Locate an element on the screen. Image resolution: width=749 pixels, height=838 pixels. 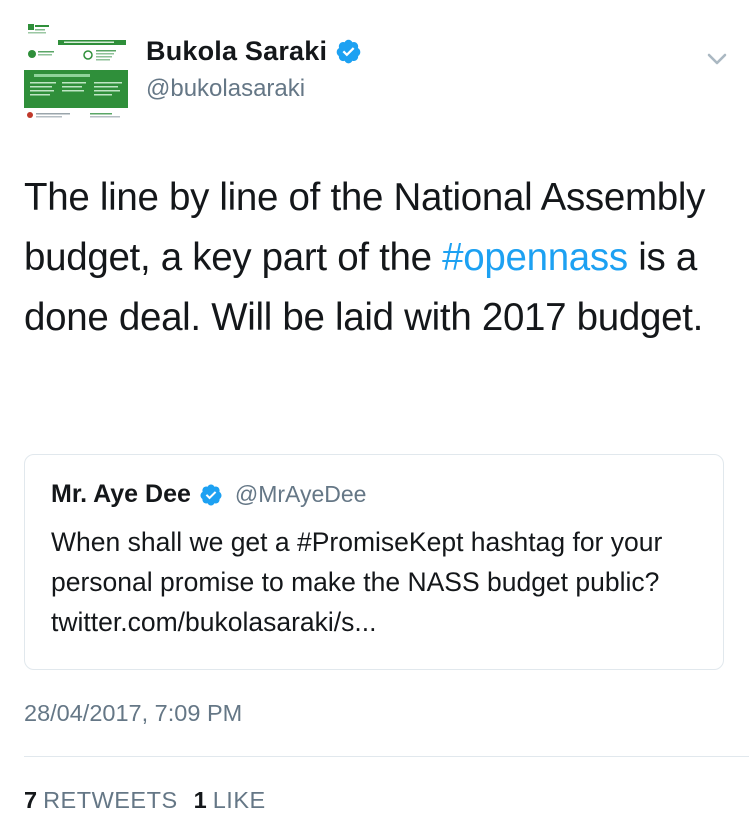
hashtag-link: #opennass is located at coordinates (535, 257).